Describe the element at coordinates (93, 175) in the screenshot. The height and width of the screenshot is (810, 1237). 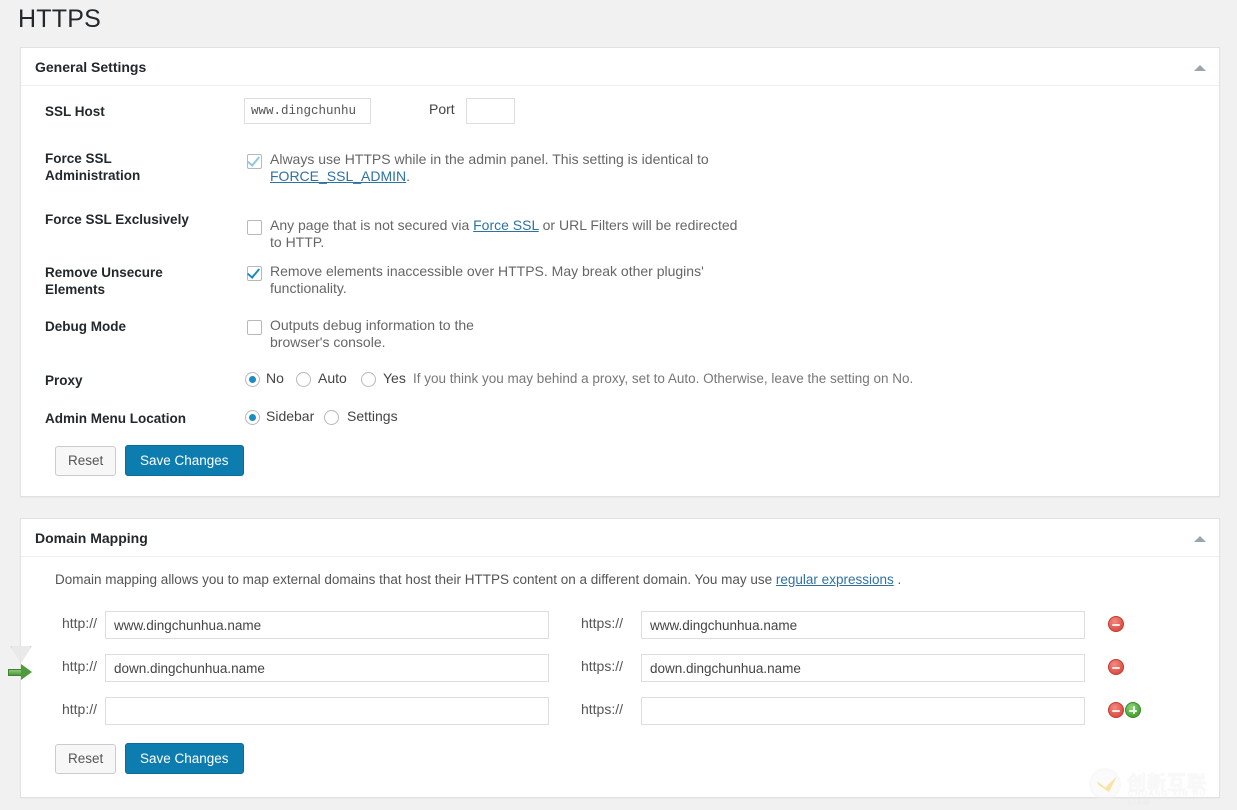
I see `label-line-2: Administration` at that location.